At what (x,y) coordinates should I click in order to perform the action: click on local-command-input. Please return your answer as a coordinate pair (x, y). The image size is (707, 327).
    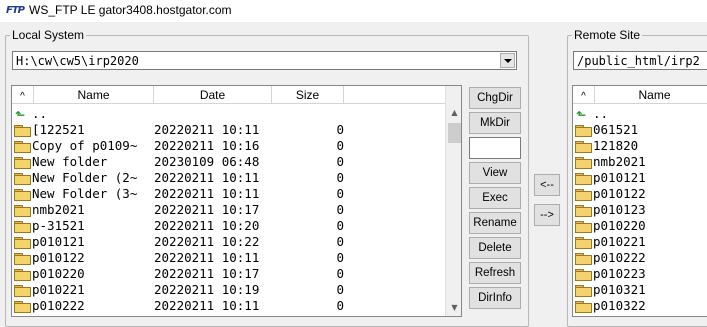
    Looking at the image, I should click on (495, 148).